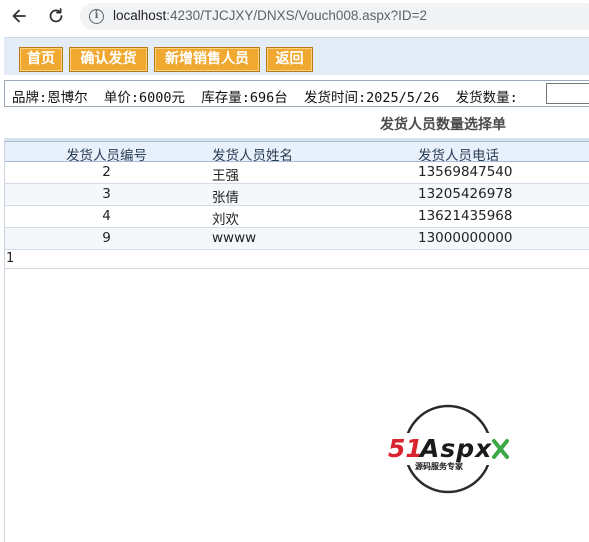 The height and width of the screenshot is (542, 589). I want to click on pager-row: 1, so click(296, 259).